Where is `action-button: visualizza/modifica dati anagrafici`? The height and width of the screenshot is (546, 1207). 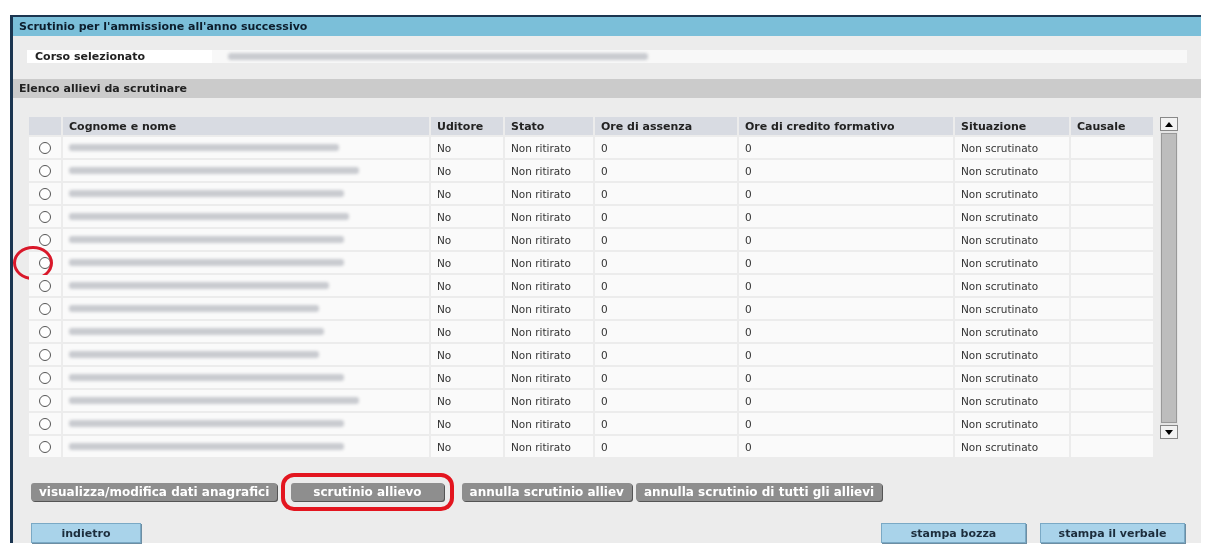
action-button: visualizza/modifica dati anagrafici is located at coordinates (154, 492).